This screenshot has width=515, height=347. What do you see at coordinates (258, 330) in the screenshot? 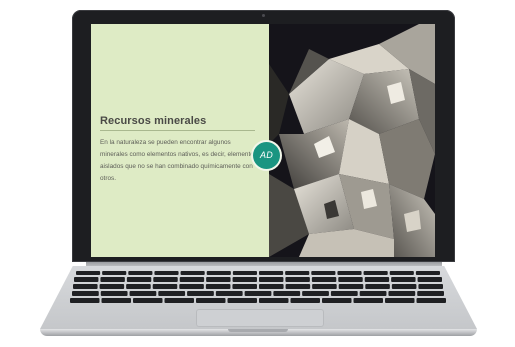
I see `laptop-notch` at bounding box center [258, 330].